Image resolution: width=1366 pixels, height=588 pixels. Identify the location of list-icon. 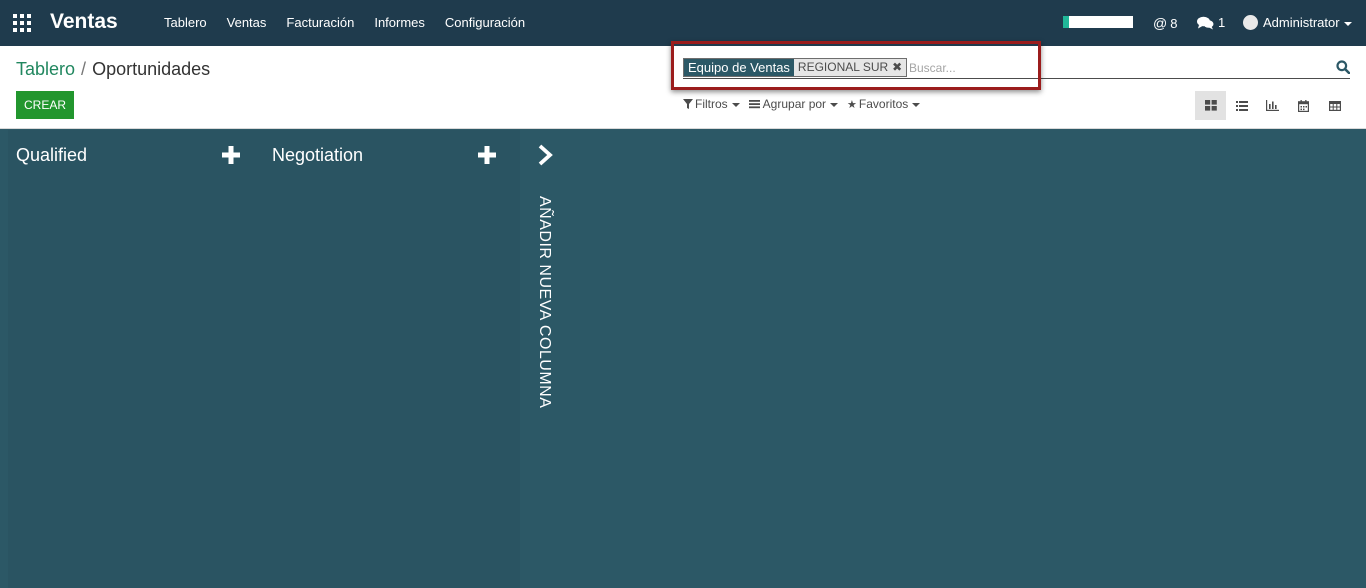
(1241, 105).